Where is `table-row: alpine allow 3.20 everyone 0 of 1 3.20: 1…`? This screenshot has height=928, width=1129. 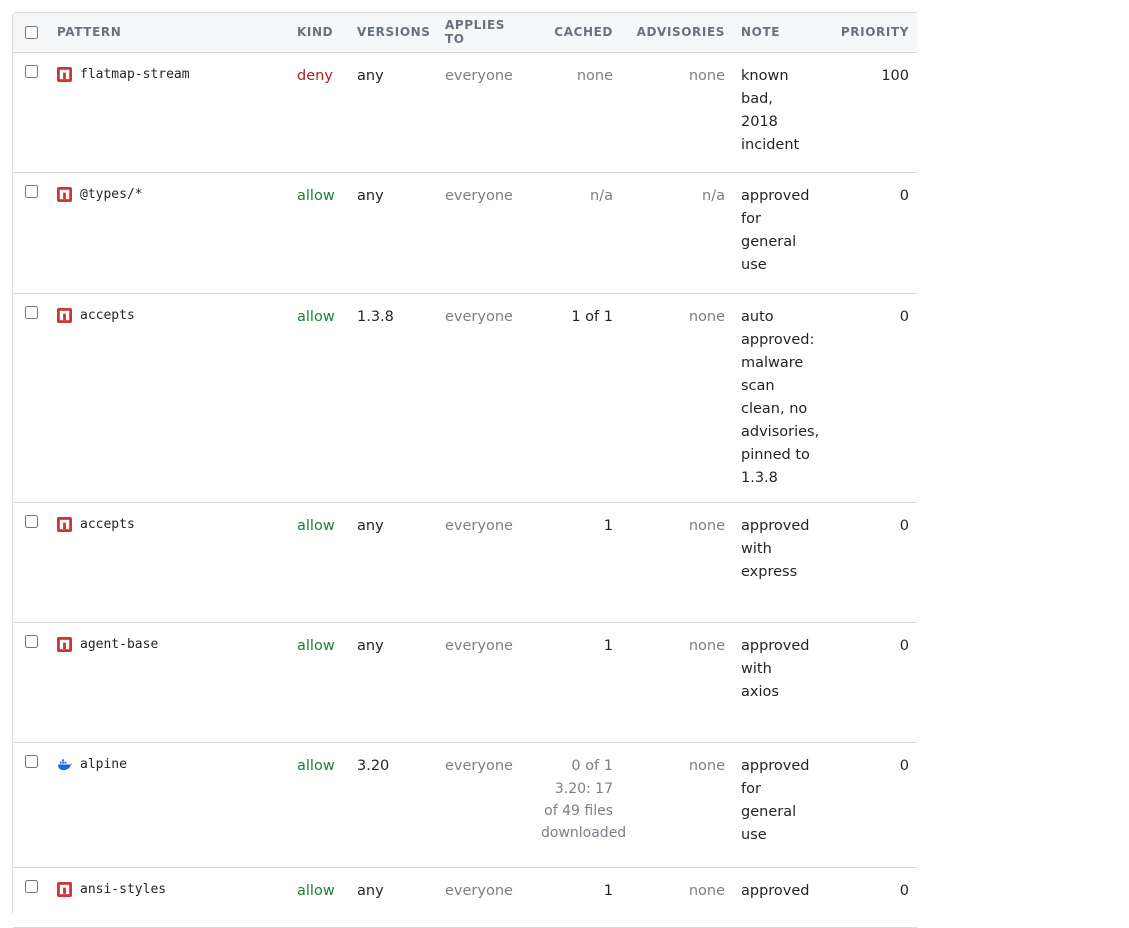 table-row: alpine allow 3.20 everyone 0 of 1 3.20: 1… is located at coordinates (465, 805).